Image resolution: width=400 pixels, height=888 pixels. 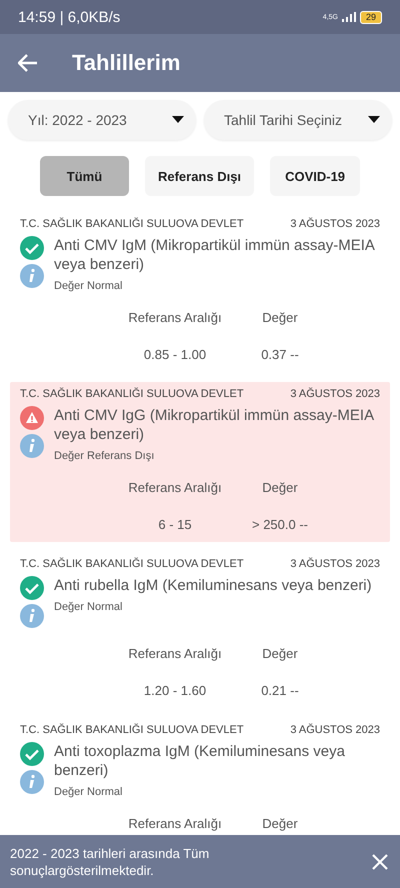 What do you see at coordinates (371, 17) in the screenshot?
I see `battery-level: 29` at bounding box center [371, 17].